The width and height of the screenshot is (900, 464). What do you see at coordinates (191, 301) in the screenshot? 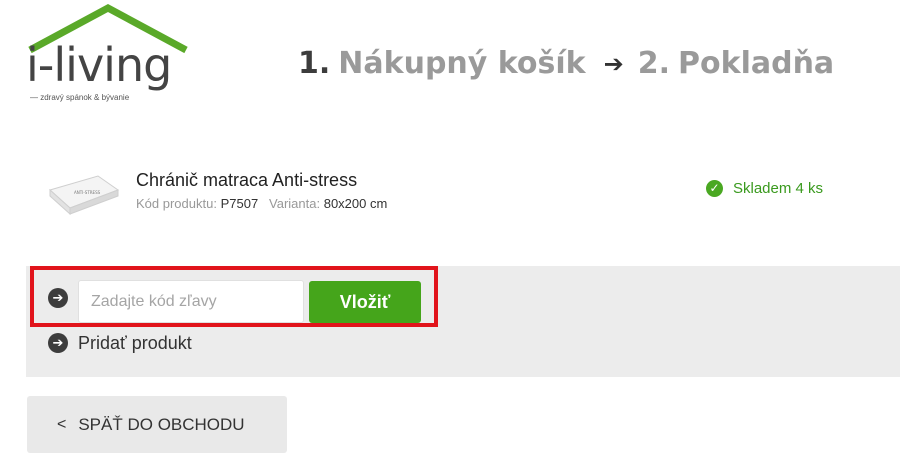
I see `coupon-code-input` at bounding box center [191, 301].